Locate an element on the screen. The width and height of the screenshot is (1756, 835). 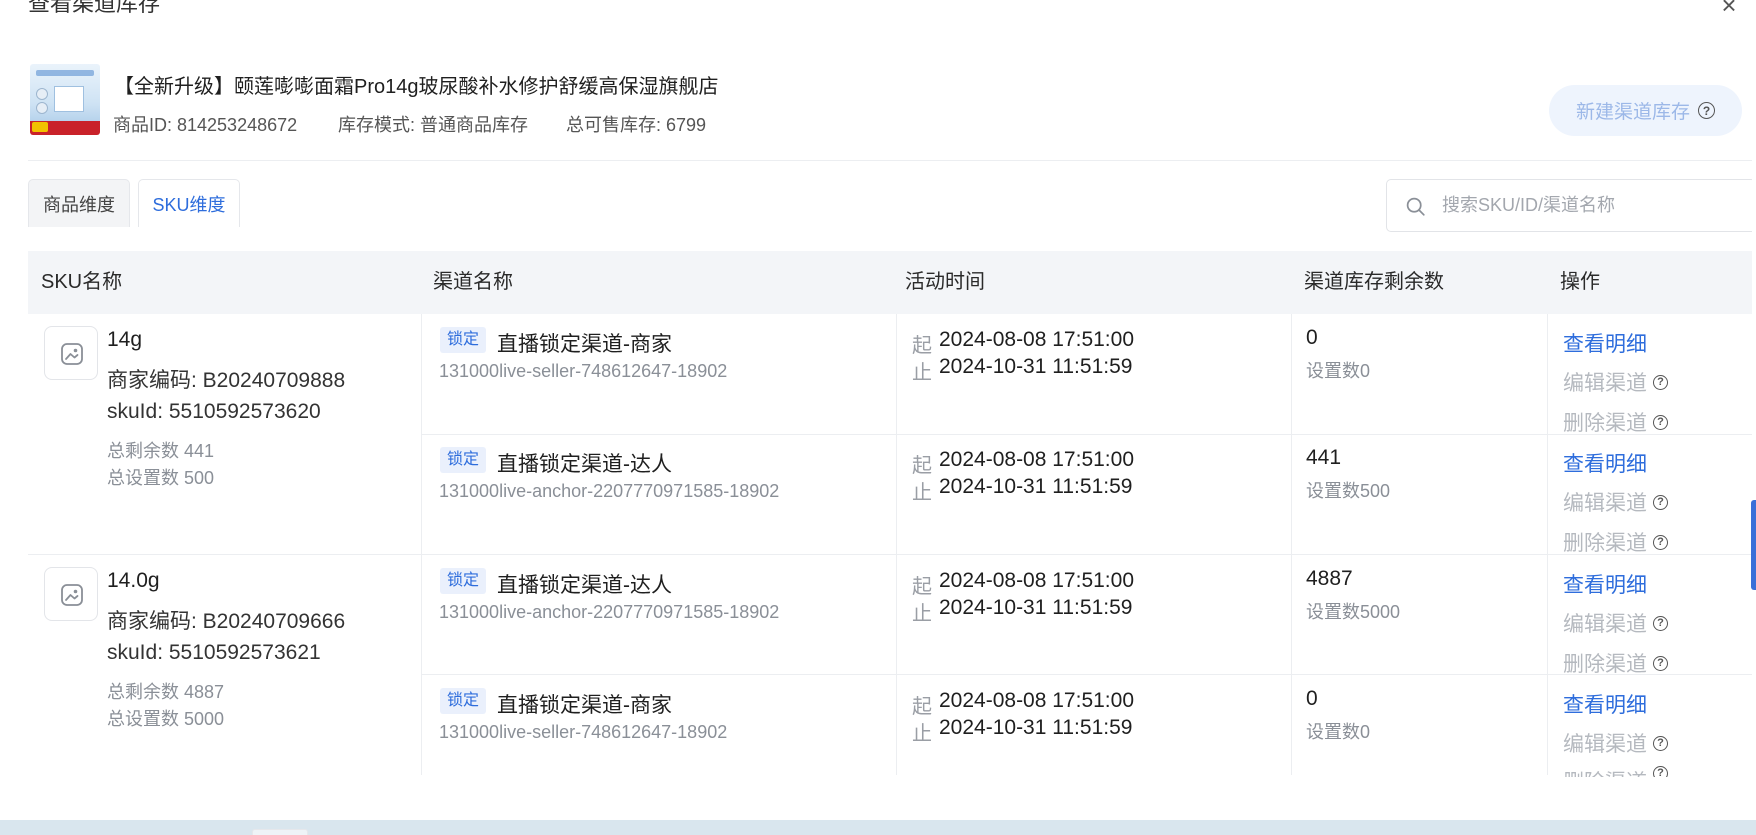
channel-stock-remaining: 441 is located at coordinates (1324, 457).